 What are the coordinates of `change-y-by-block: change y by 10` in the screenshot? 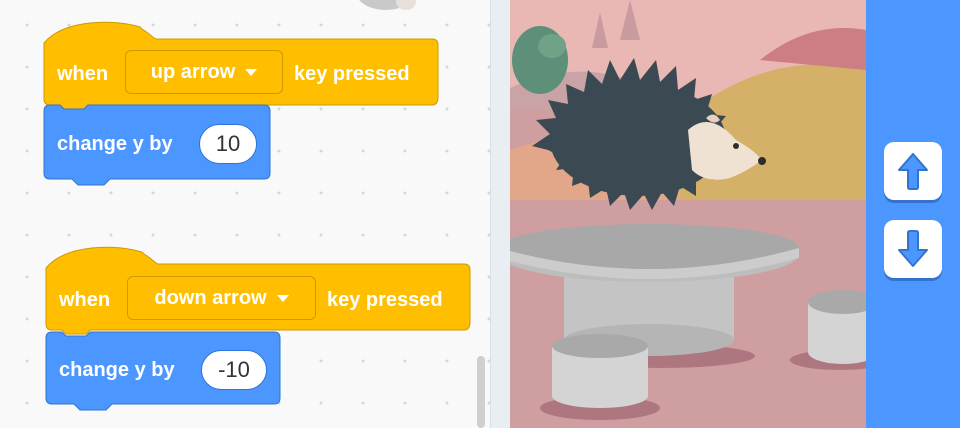 It's located at (157, 147).